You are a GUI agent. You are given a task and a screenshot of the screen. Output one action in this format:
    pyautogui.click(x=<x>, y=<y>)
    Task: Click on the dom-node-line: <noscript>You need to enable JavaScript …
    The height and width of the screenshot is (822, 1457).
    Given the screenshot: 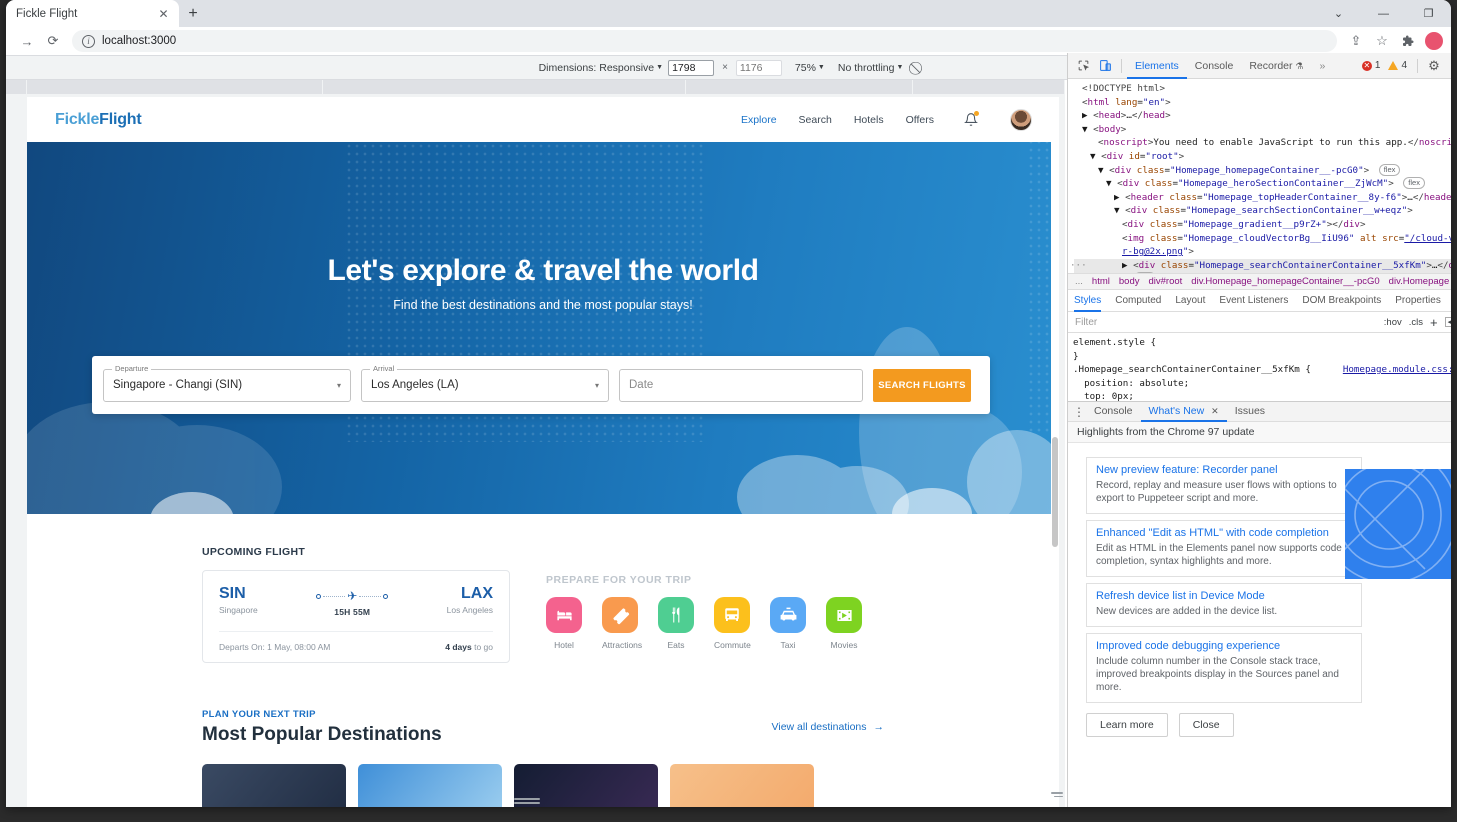 What is the action you would take?
    pyautogui.click(x=1262, y=143)
    